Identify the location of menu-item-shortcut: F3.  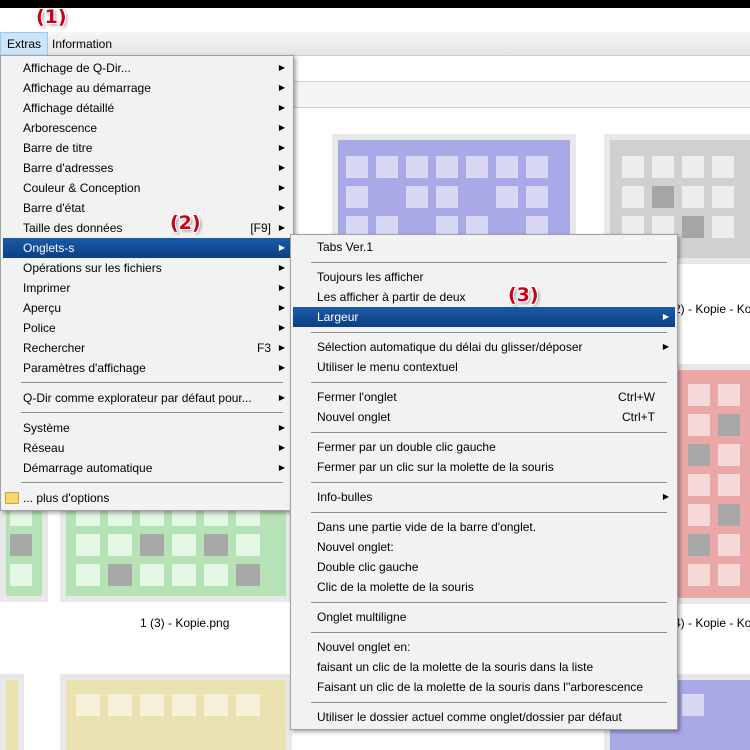
(263, 348).